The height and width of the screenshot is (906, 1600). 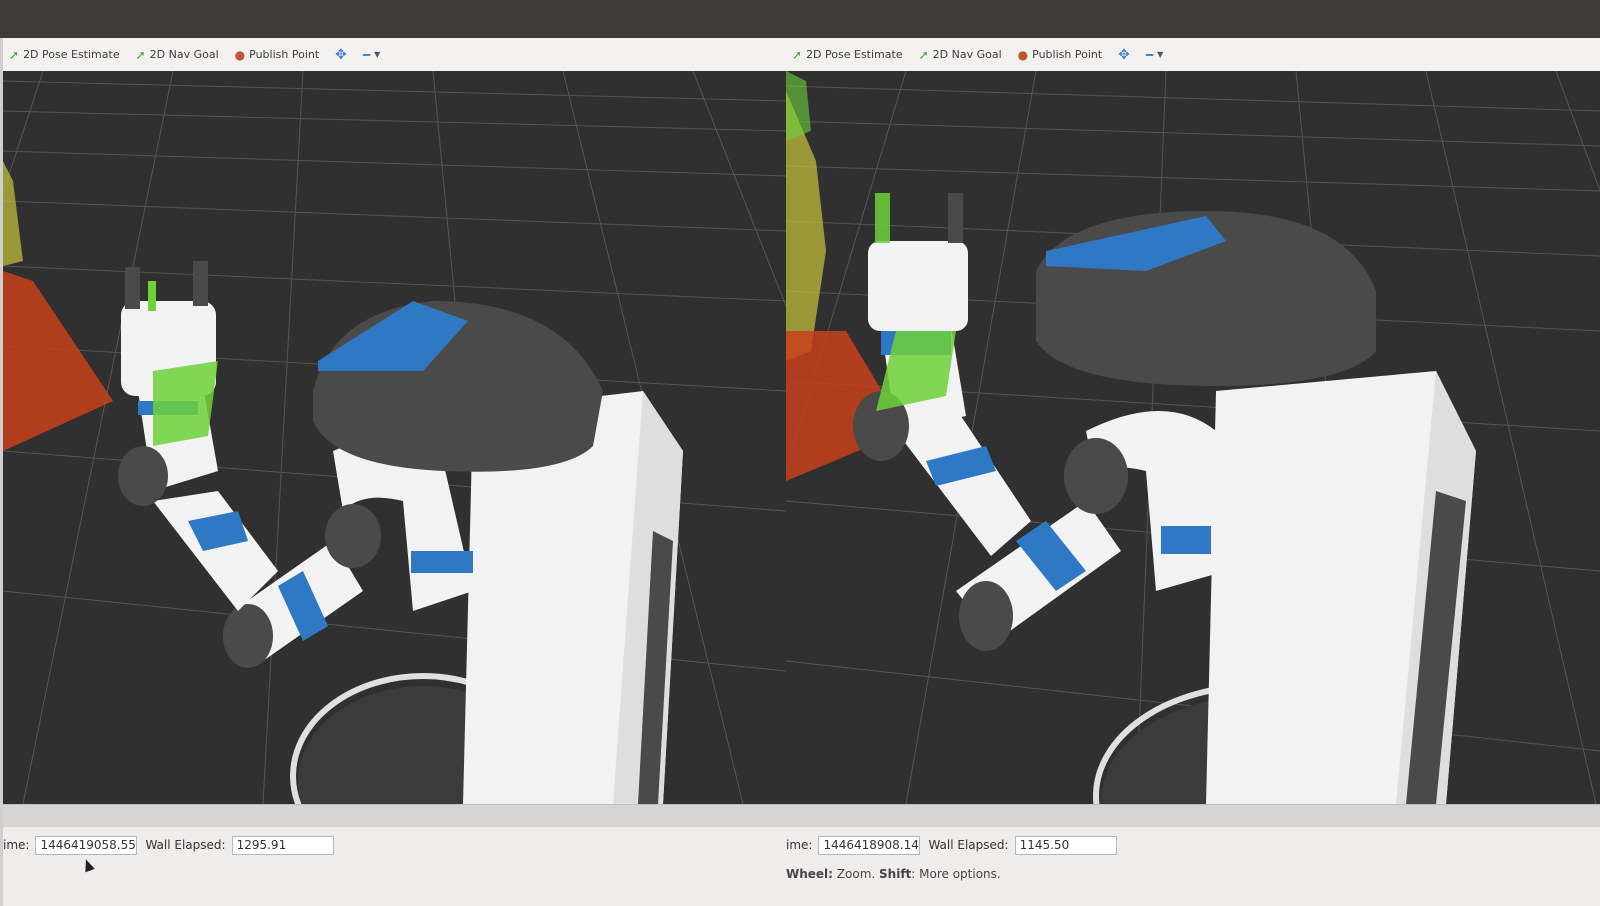 What do you see at coordinates (282, 845) in the screenshot?
I see `wall-elapsed-field: 1295.91` at bounding box center [282, 845].